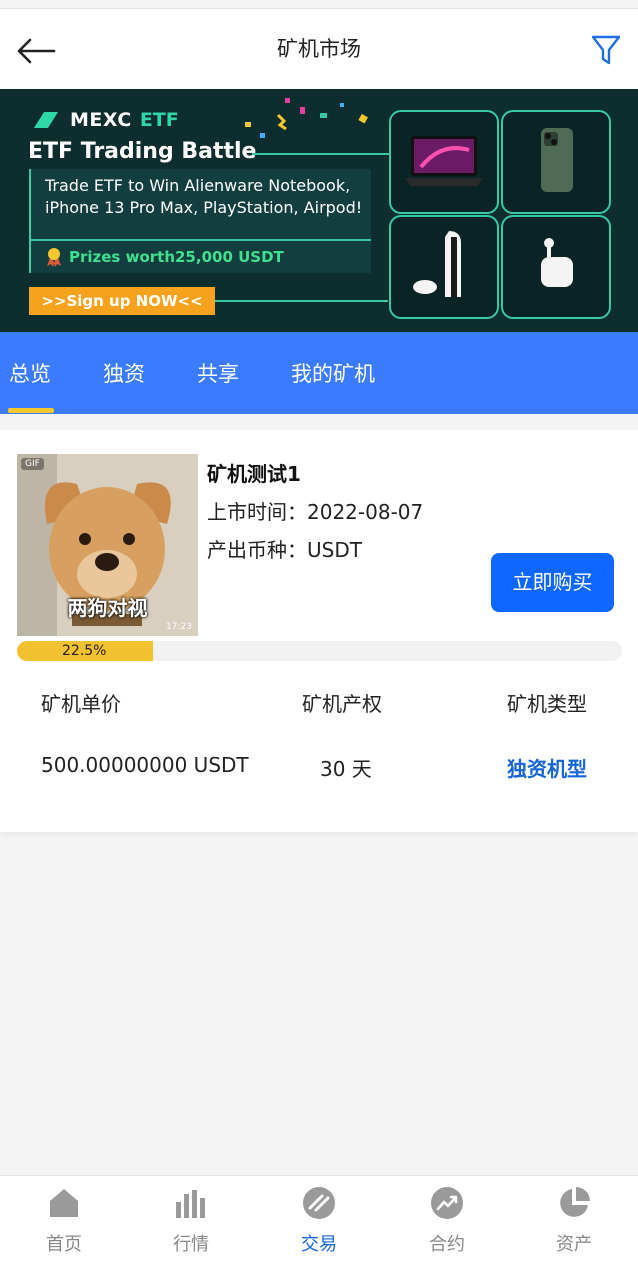 This screenshot has width=638, height=1281. What do you see at coordinates (142, 151) in the screenshot?
I see `banner-headline: ETF Trading Battle` at bounding box center [142, 151].